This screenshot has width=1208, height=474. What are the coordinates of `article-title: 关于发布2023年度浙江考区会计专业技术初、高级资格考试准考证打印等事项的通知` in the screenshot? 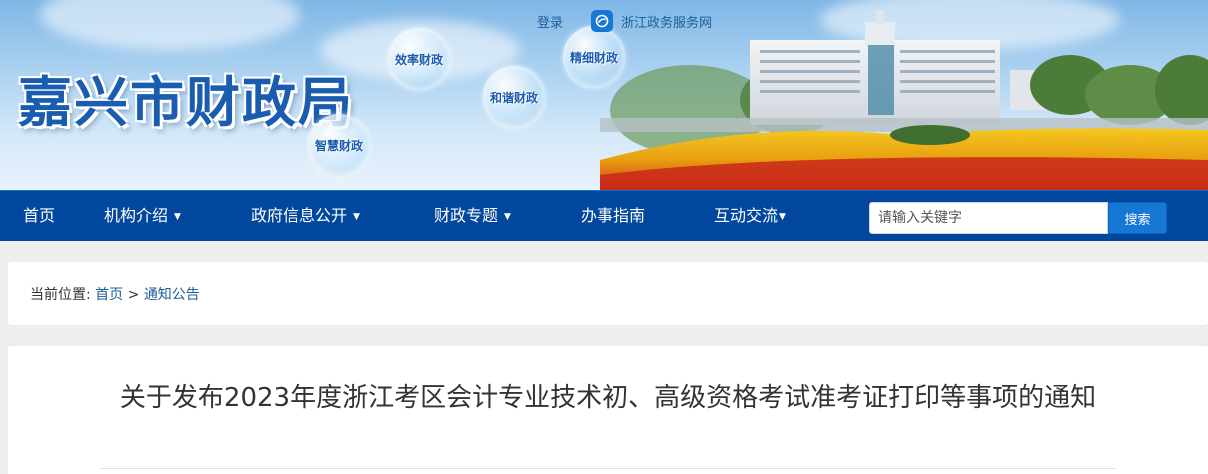 It's located at (608, 398).